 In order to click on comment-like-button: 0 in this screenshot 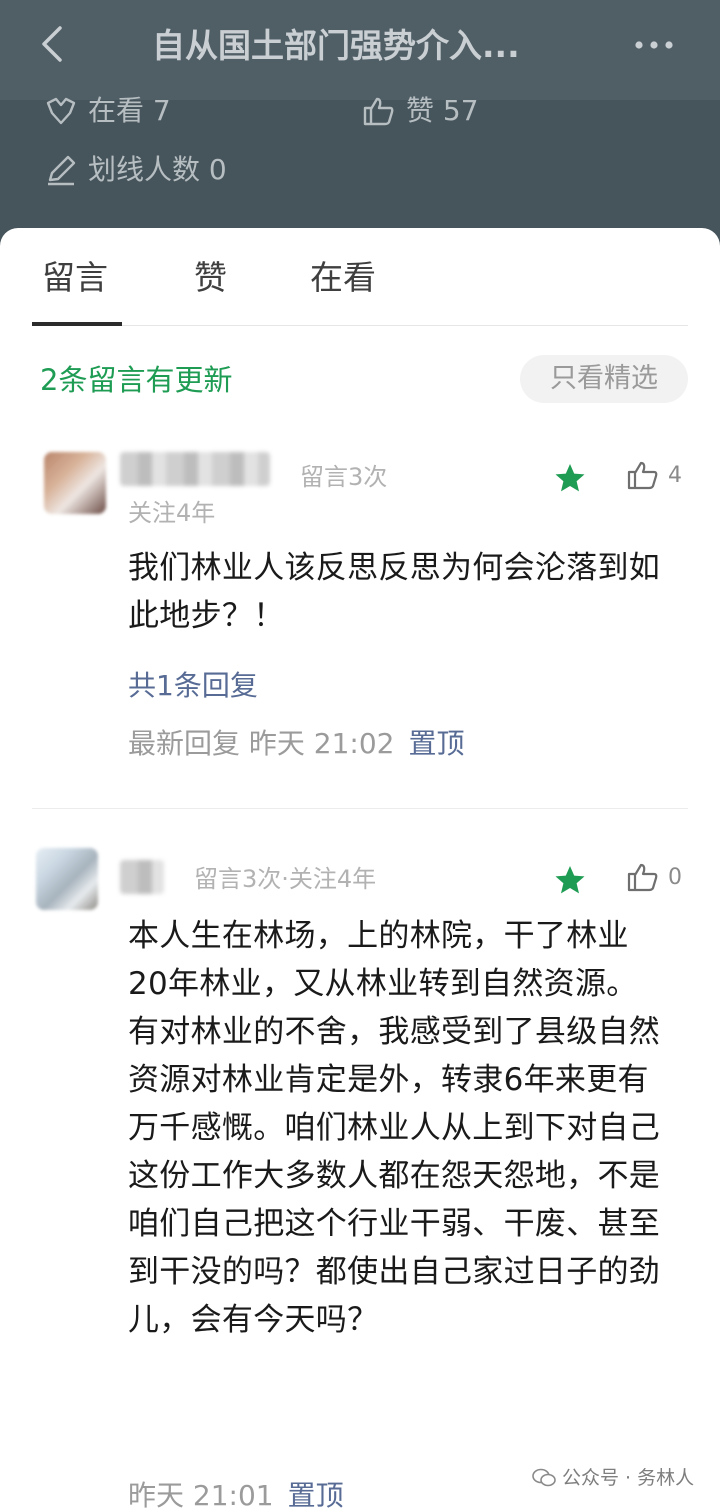, I will do `click(654, 877)`.